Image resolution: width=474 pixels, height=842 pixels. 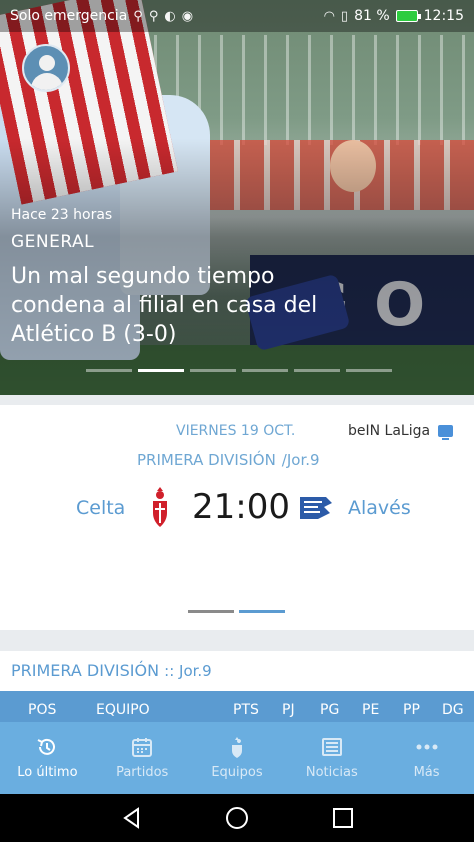 What do you see at coordinates (446, 432) in the screenshot?
I see `tv-icon` at bounding box center [446, 432].